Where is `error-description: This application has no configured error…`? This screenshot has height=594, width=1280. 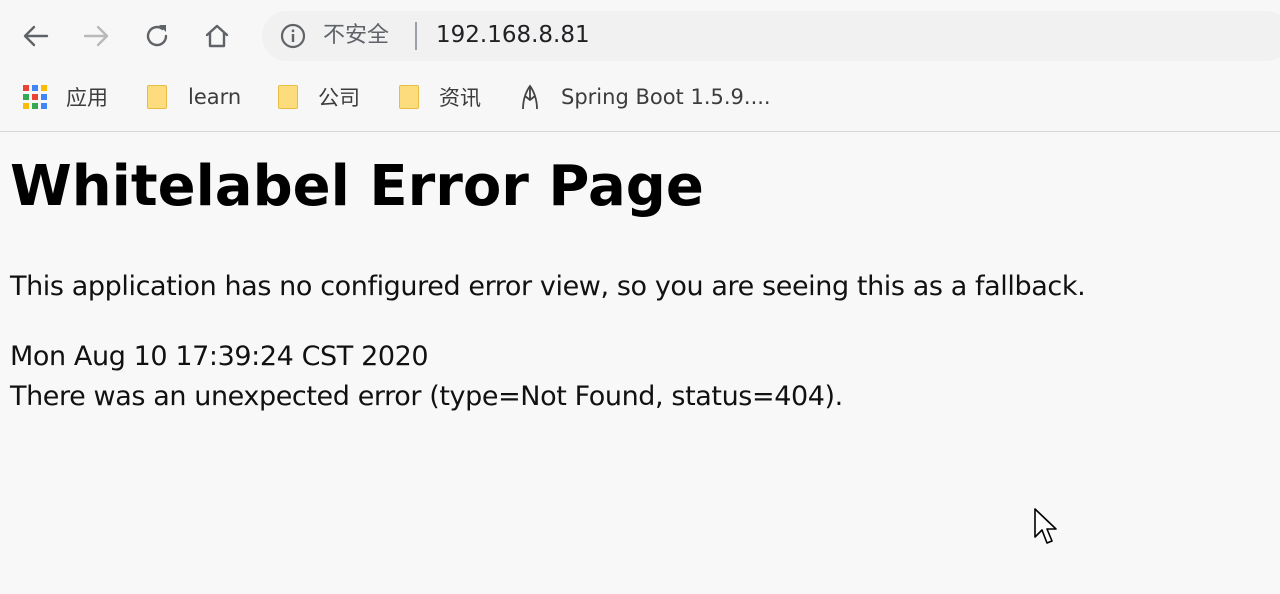 error-description: This application has no configured error… is located at coordinates (548, 286).